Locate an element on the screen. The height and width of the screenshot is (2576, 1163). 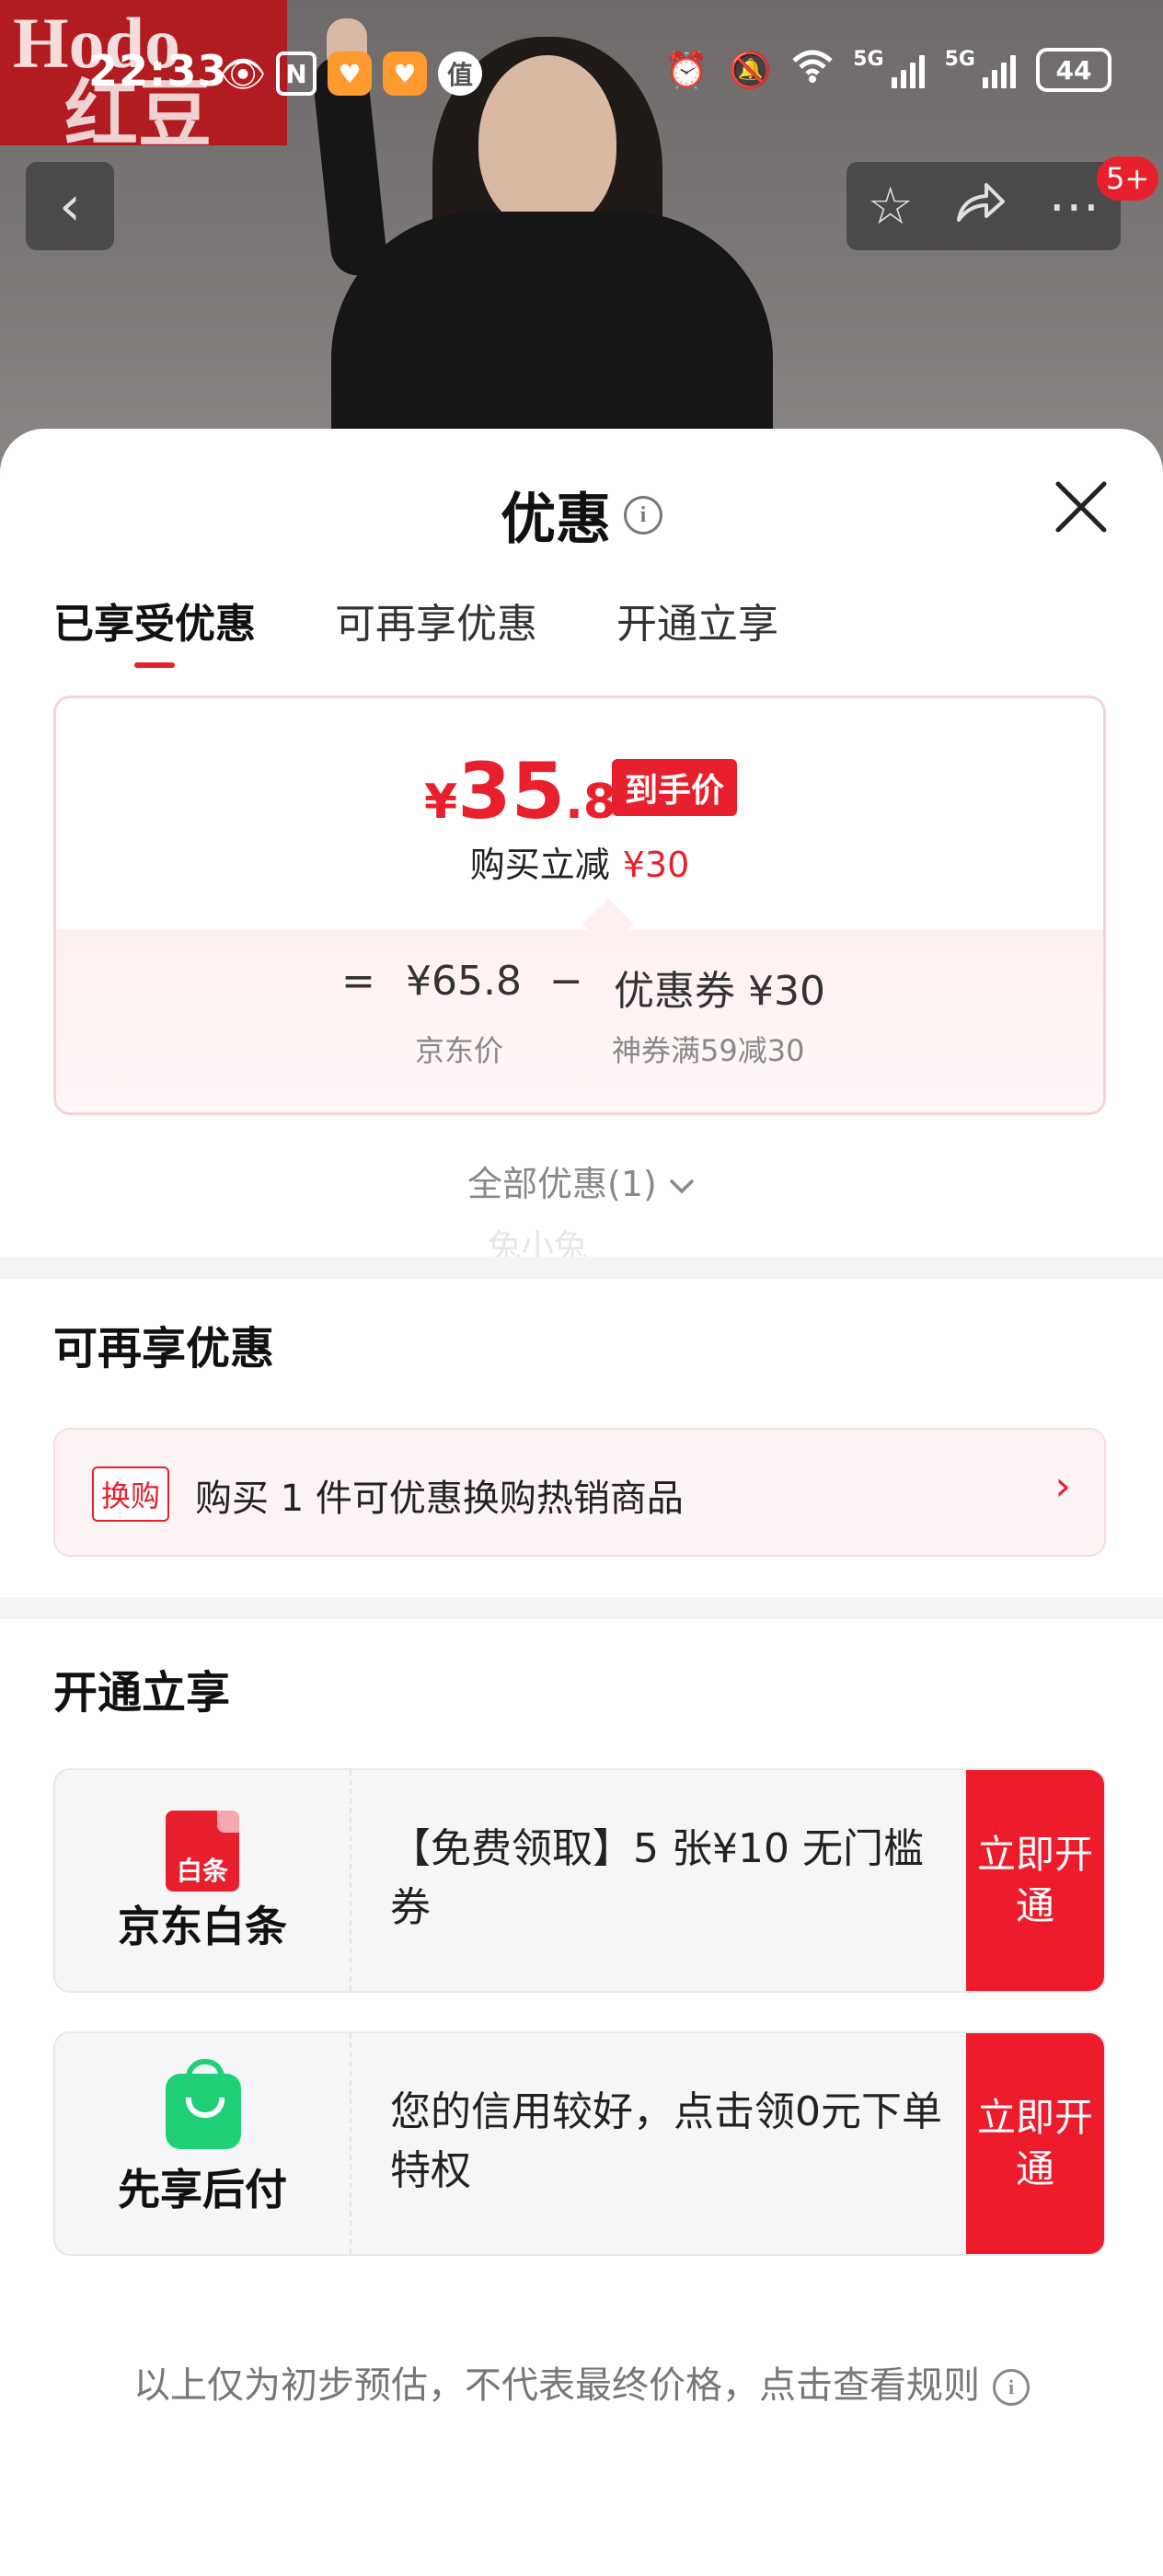
tab-open-now: 开通立享 is located at coordinates (697, 620).